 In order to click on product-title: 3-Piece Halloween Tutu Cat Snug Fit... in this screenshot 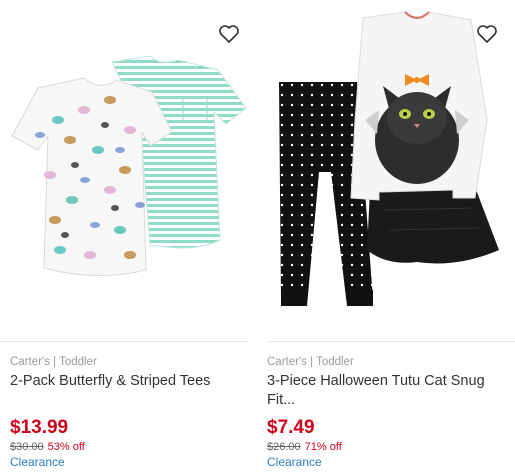, I will do `click(387, 391)`.